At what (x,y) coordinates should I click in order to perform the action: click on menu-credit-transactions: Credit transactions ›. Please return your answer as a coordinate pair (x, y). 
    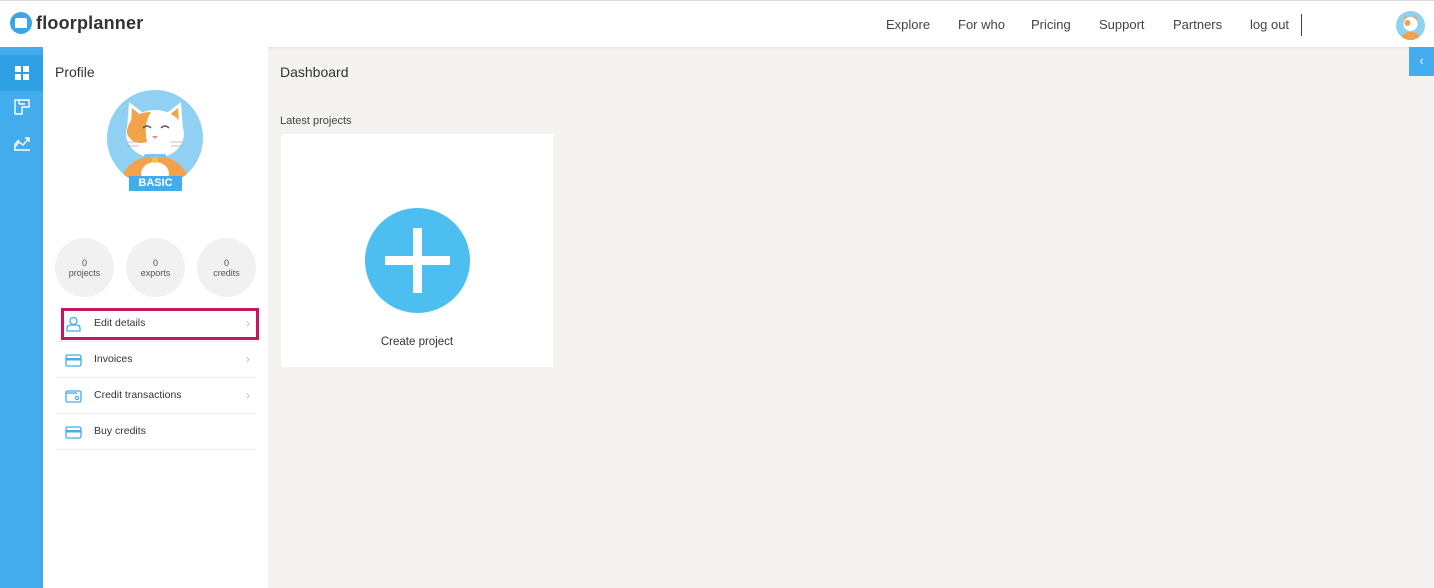
    Looking at the image, I should click on (156, 396).